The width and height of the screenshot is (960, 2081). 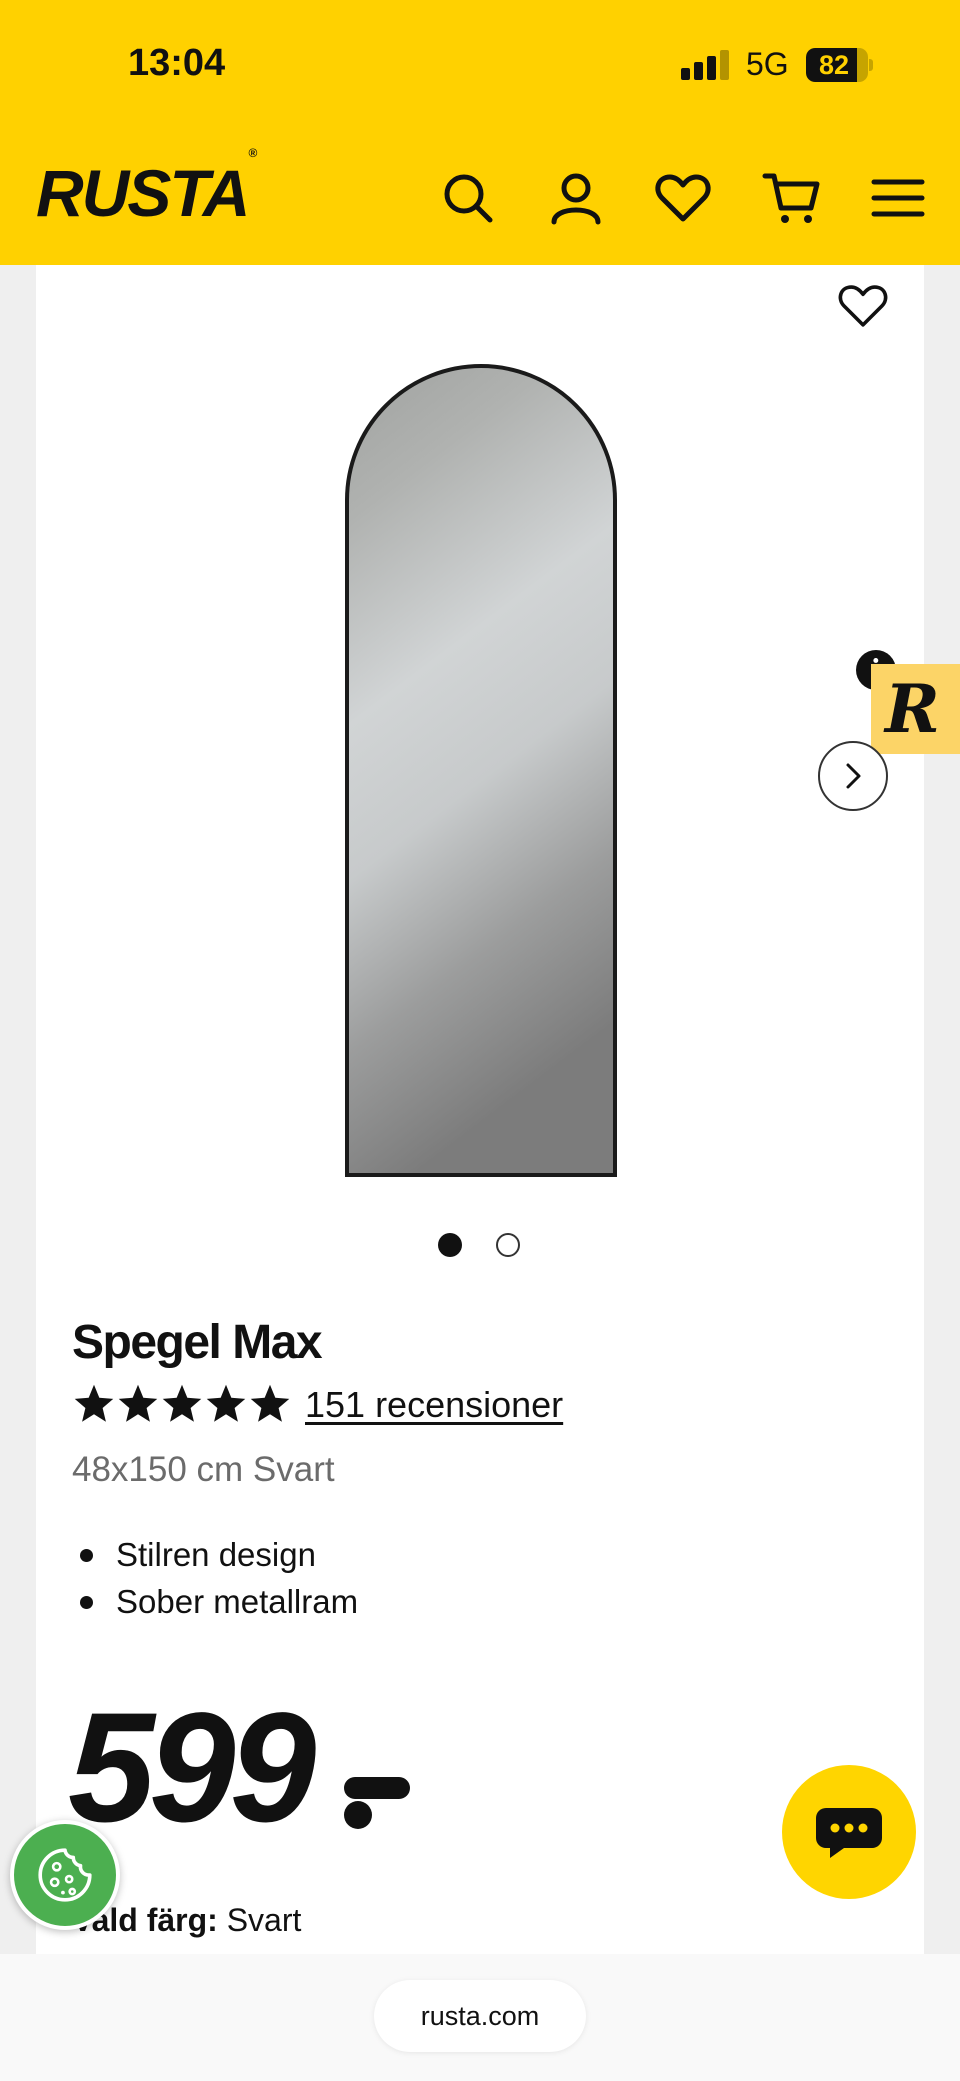 I want to click on chevron-right-icon, so click(x=853, y=776).